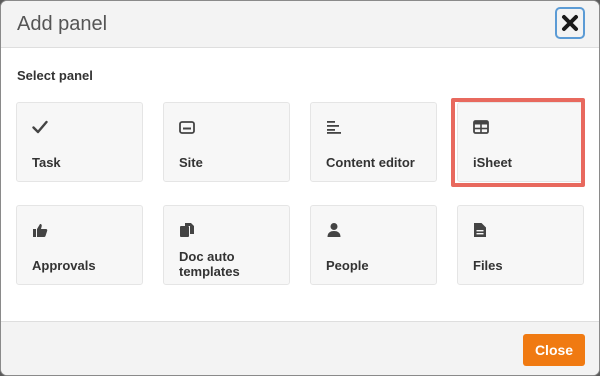 This screenshot has width=600, height=376. I want to click on panel-label: People, so click(347, 265).